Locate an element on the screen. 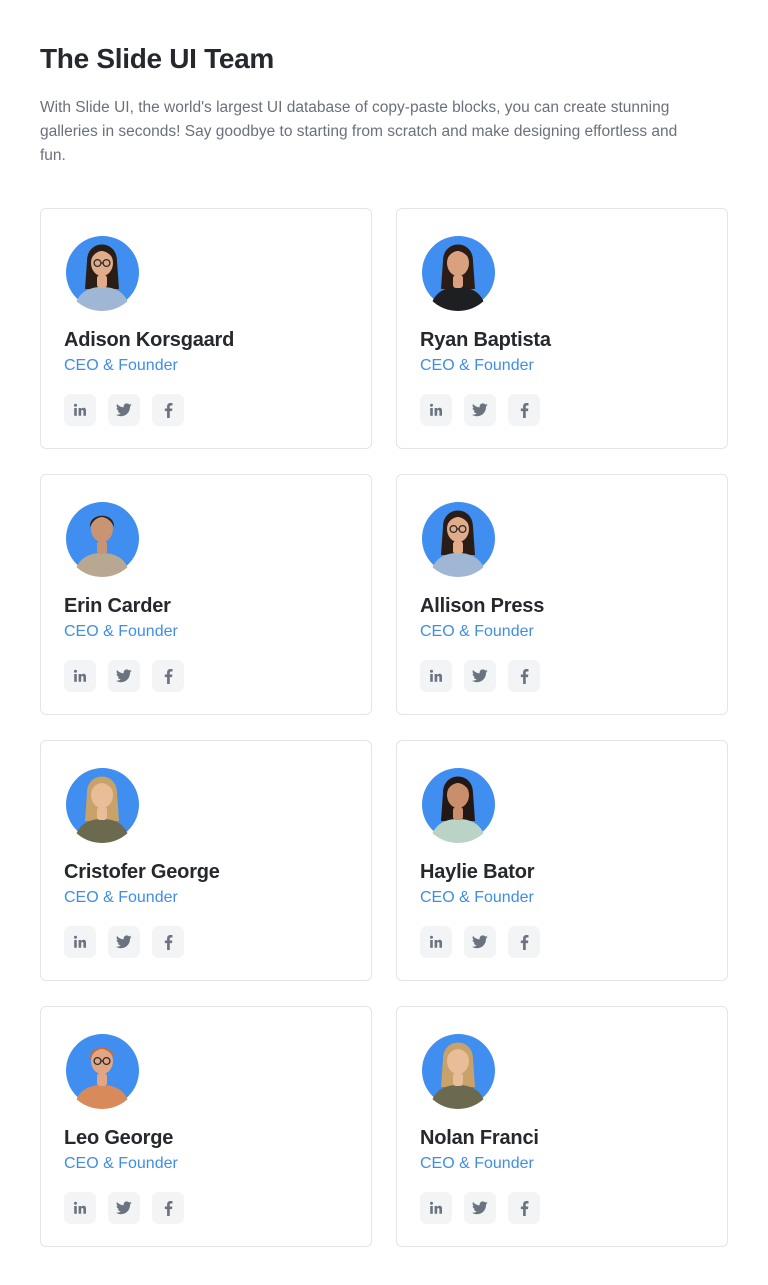  member-name: Allison Press is located at coordinates (482, 606).